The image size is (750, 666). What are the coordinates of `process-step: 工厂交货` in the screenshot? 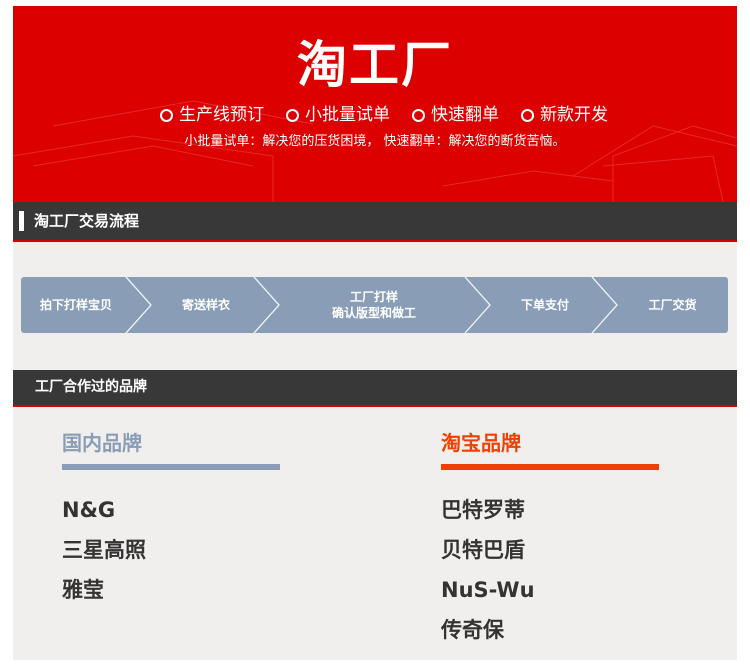 It's located at (672, 305).